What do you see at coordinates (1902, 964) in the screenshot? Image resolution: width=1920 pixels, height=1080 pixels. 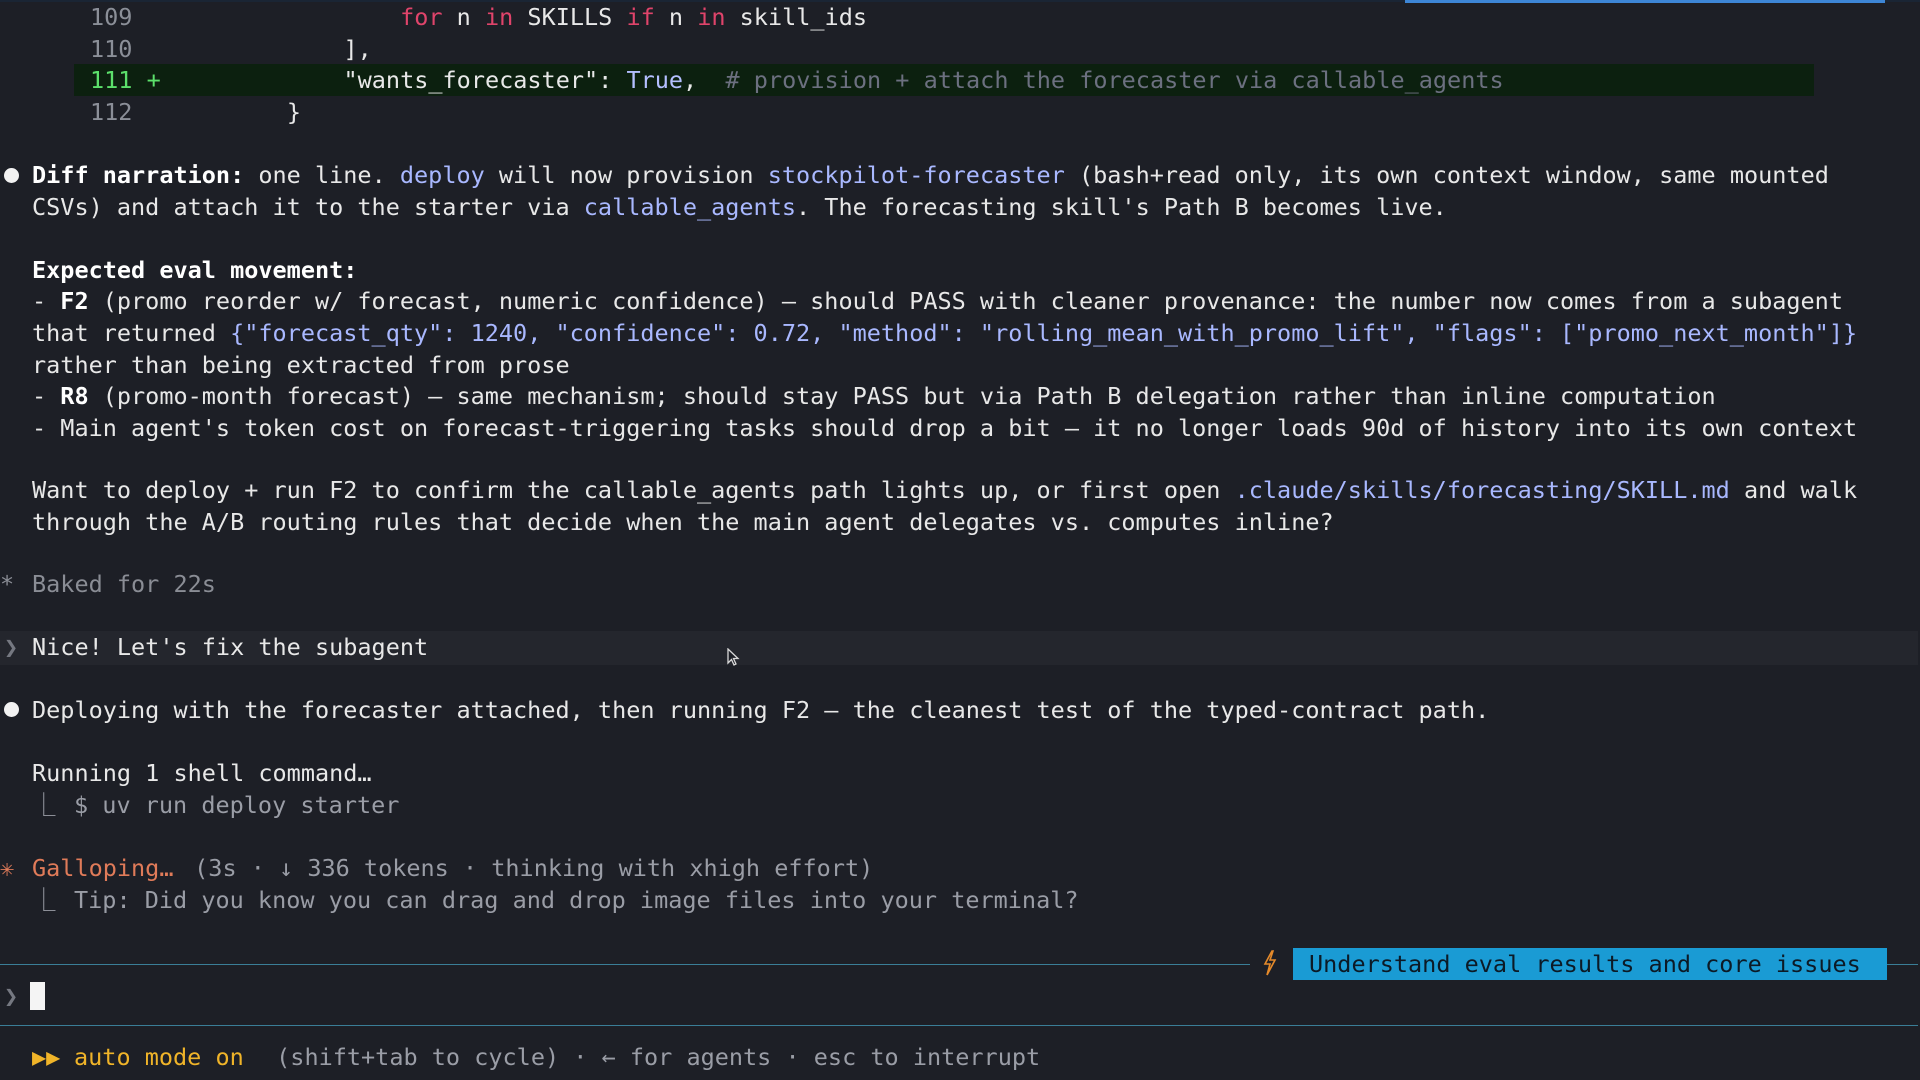 I see `input-top-rule-end` at bounding box center [1902, 964].